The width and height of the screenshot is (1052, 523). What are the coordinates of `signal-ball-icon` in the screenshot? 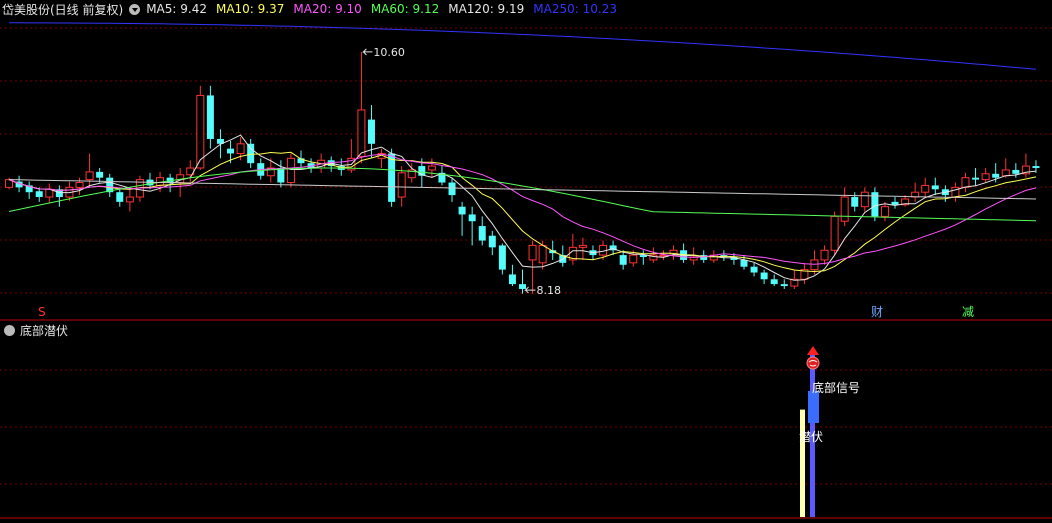 It's located at (813, 363).